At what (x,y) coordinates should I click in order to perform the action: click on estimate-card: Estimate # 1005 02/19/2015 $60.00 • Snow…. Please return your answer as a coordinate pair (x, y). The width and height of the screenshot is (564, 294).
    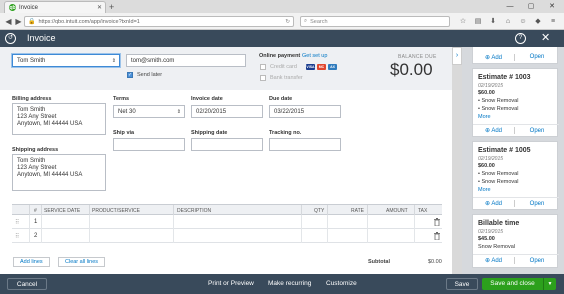
    Looking at the image, I should click on (515, 175).